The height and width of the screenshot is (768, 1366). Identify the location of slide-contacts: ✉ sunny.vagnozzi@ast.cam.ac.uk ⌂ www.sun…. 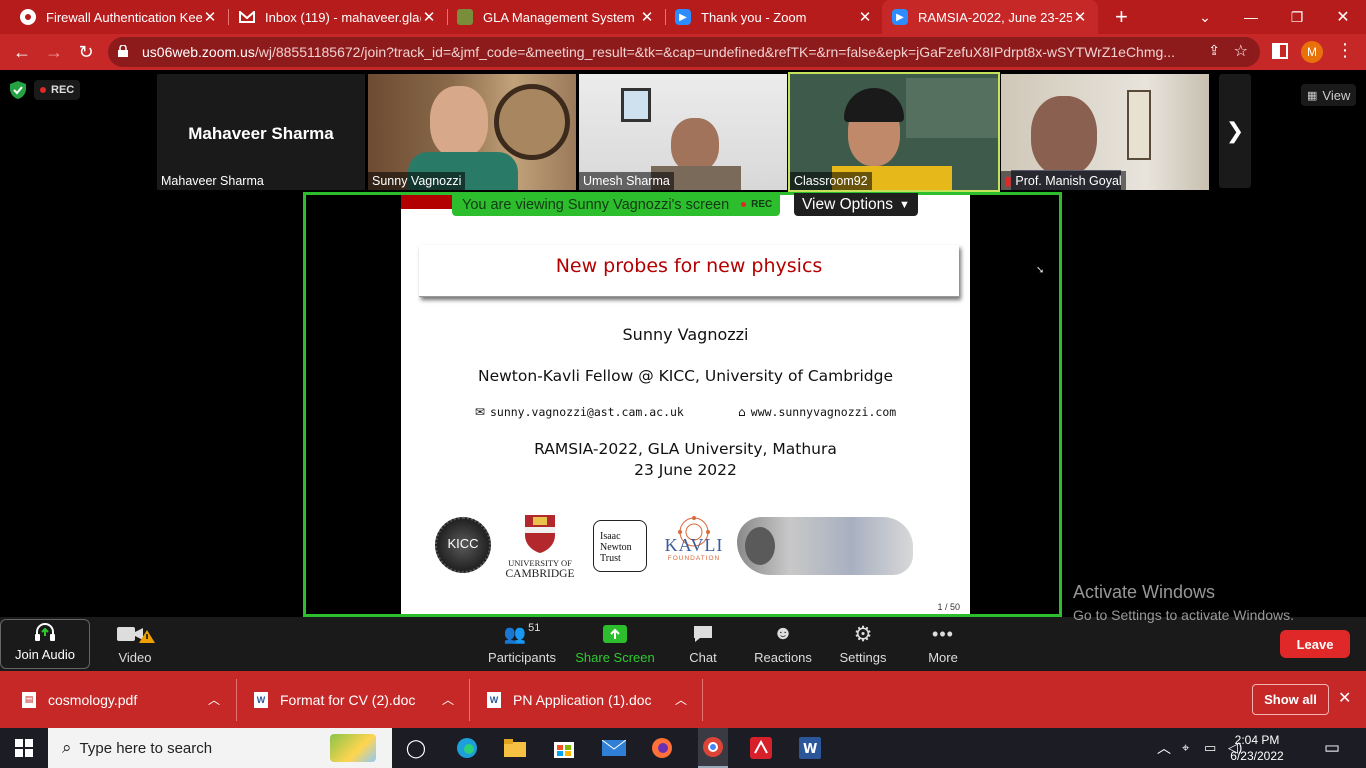
(685, 410).